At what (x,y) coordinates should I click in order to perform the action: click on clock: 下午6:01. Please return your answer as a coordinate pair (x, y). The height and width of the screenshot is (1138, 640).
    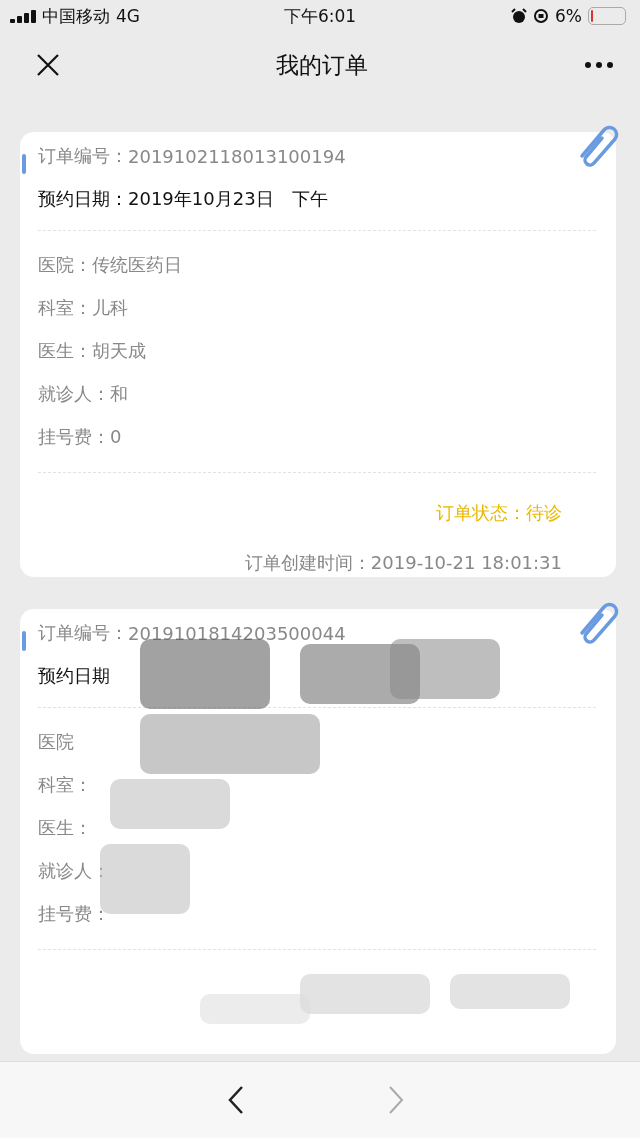
    Looking at the image, I should click on (320, 15).